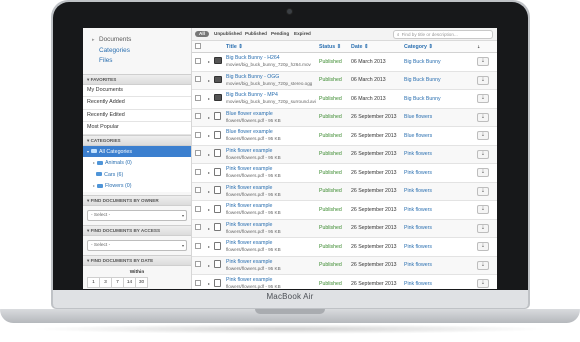 The height and width of the screenshot is (342, 580). What do you see at coordinates (137, 215) in the screenshot?
I see `owner-select: - Select - ▾` at bounding box center [137, 215].